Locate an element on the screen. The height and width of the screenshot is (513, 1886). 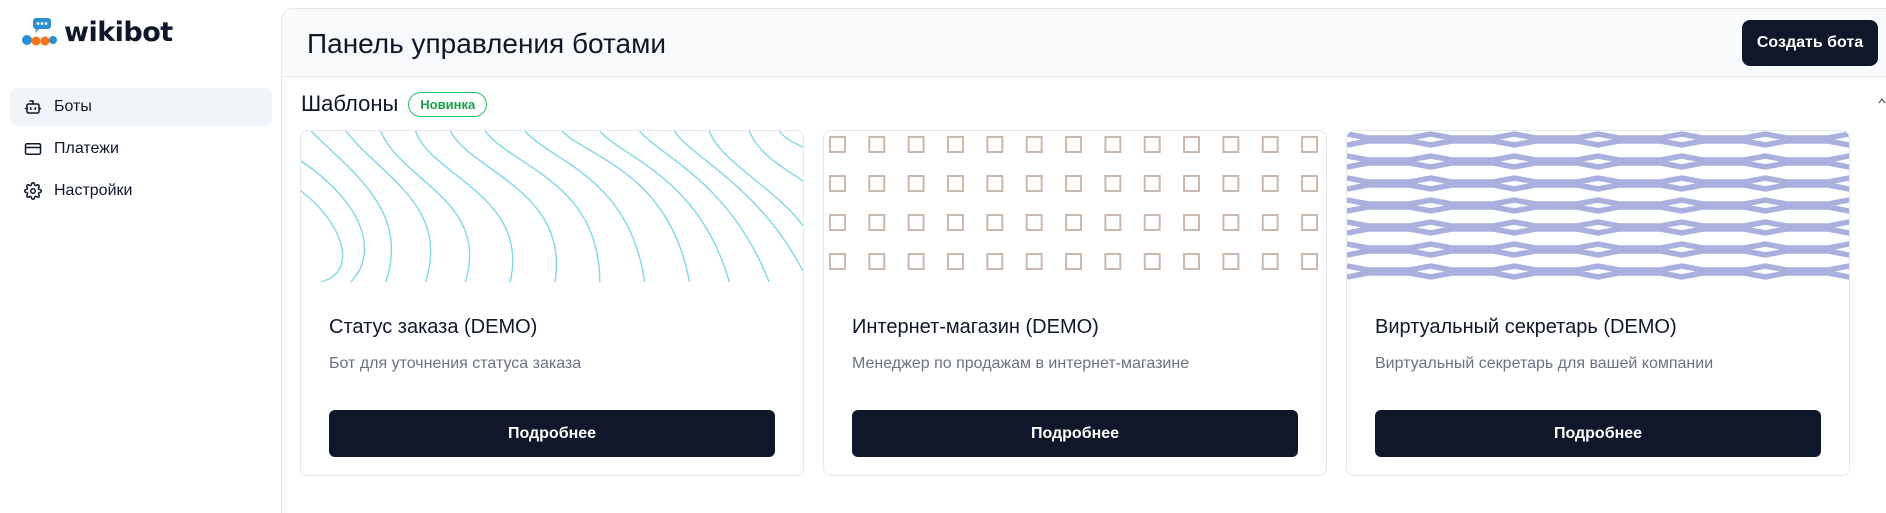
sidebar-item-settings: Настройки is located at coordinates (141, 191).